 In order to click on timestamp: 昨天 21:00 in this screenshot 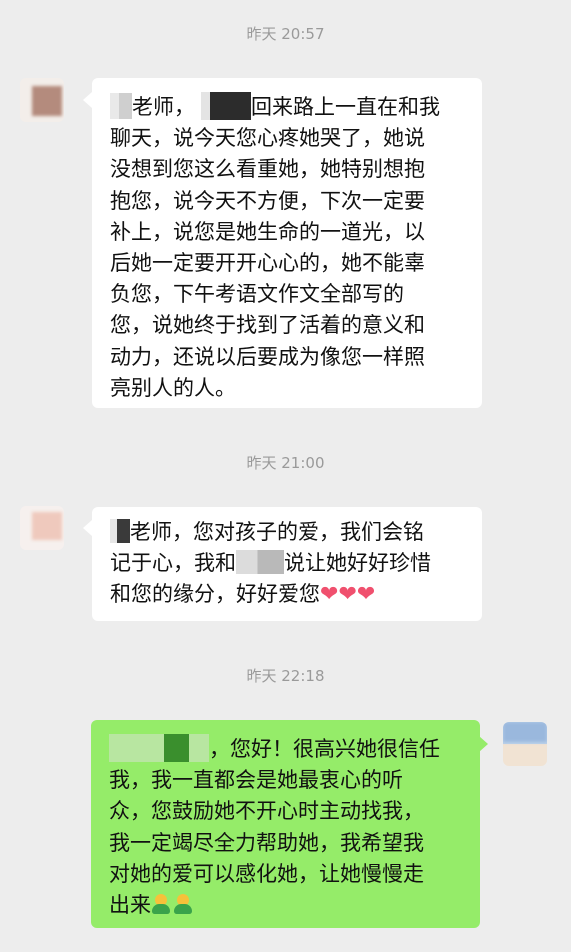, I will do `click(285, 463)`.